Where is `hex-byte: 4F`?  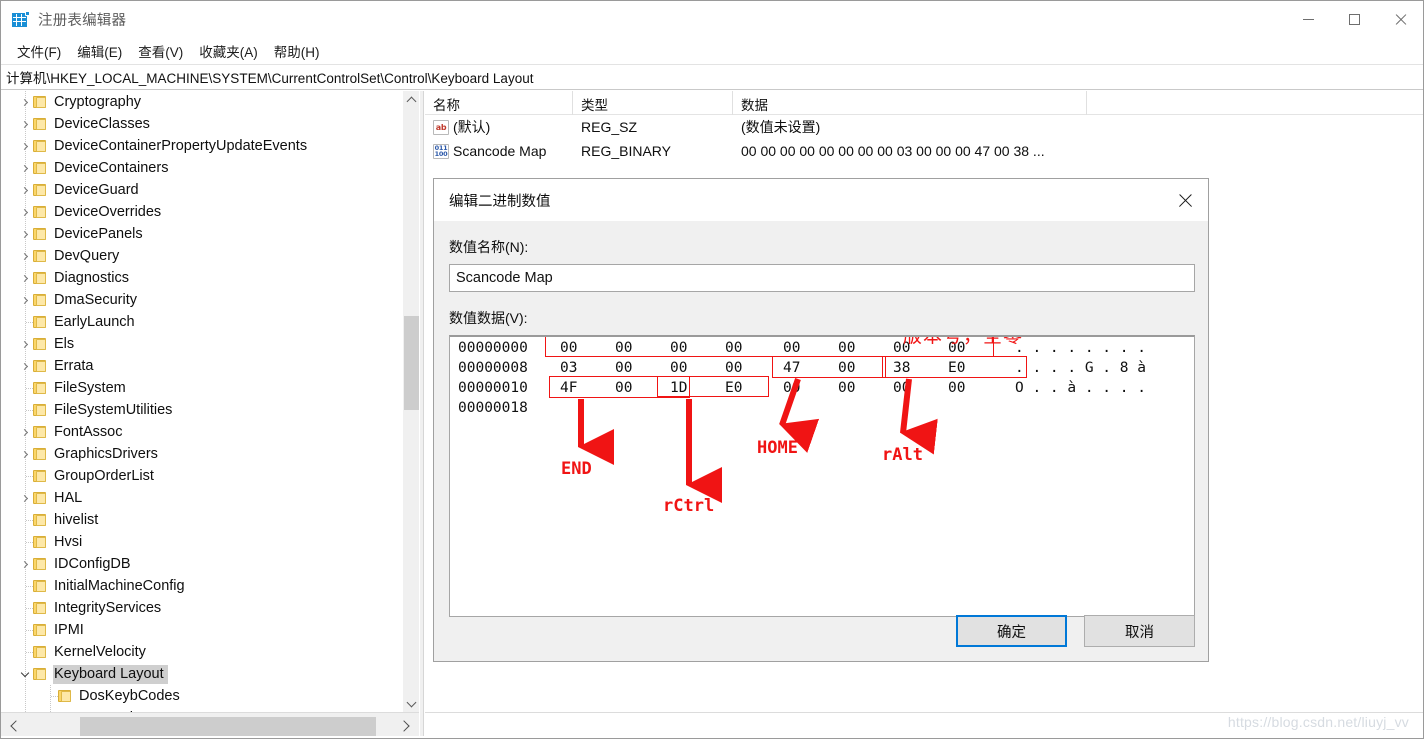 hex-byte: 4F is located at coordinates (573, 388).